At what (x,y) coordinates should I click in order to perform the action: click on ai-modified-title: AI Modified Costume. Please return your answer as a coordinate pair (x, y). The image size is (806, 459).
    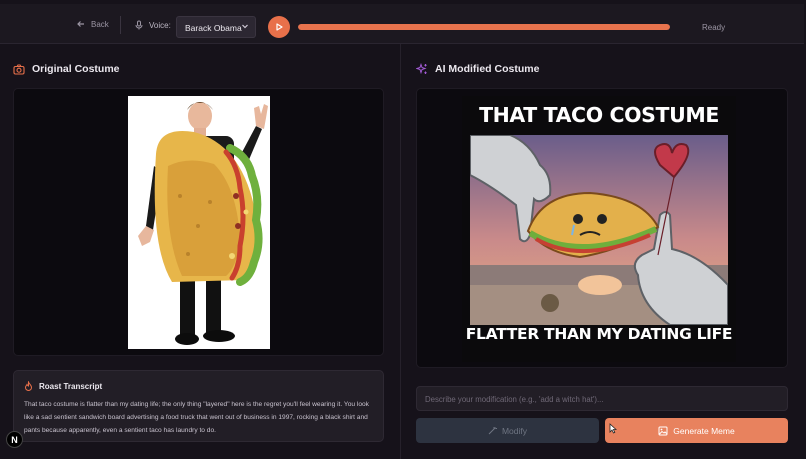
    Looking at the image, I should click on (487, 69).